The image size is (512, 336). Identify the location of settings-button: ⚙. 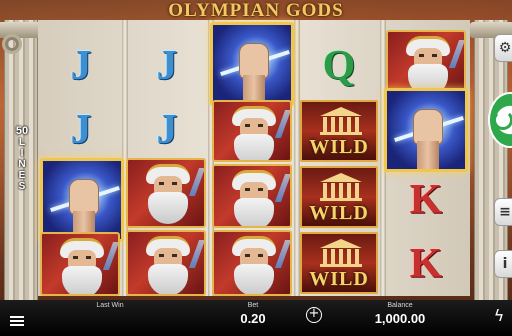
(503, 48).